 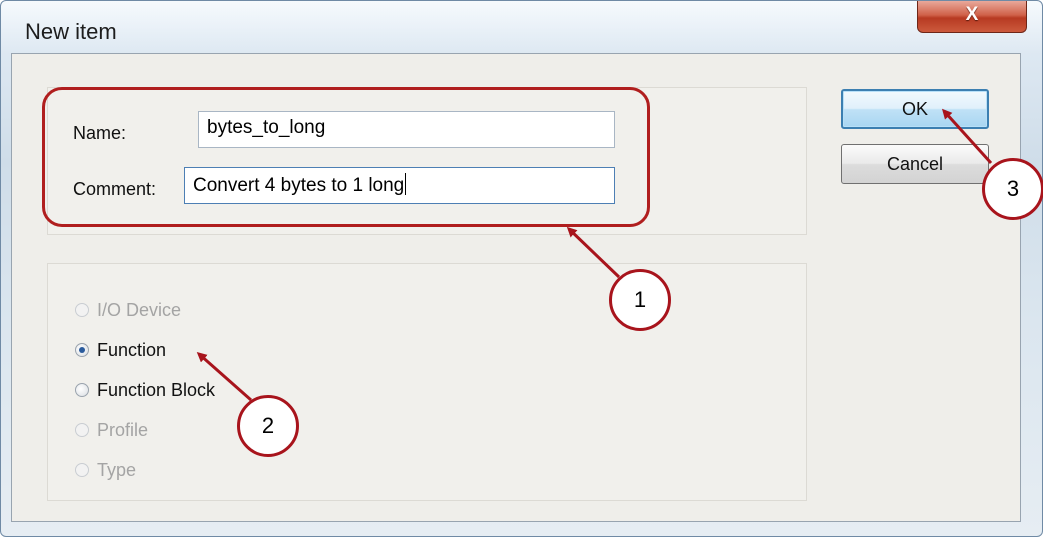 What do you see at coordinates (268, 426) in the screenshot?
I see `callout-2: 2` at bounding box center [268, 426].